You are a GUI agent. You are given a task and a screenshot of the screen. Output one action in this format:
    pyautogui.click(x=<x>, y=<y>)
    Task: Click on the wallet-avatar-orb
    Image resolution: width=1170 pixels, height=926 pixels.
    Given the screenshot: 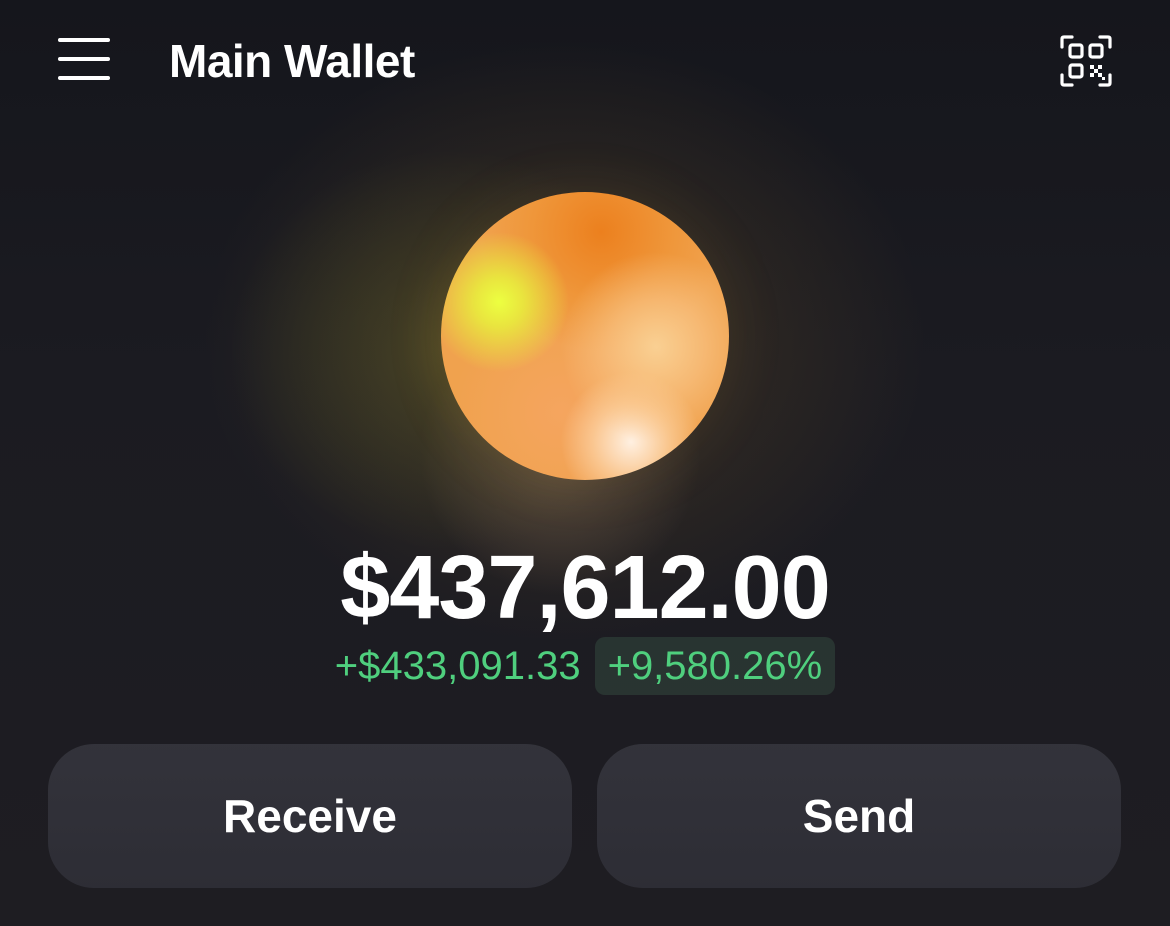 What is the action you would take?
    pyautogui.click(x=585, y=336)
    